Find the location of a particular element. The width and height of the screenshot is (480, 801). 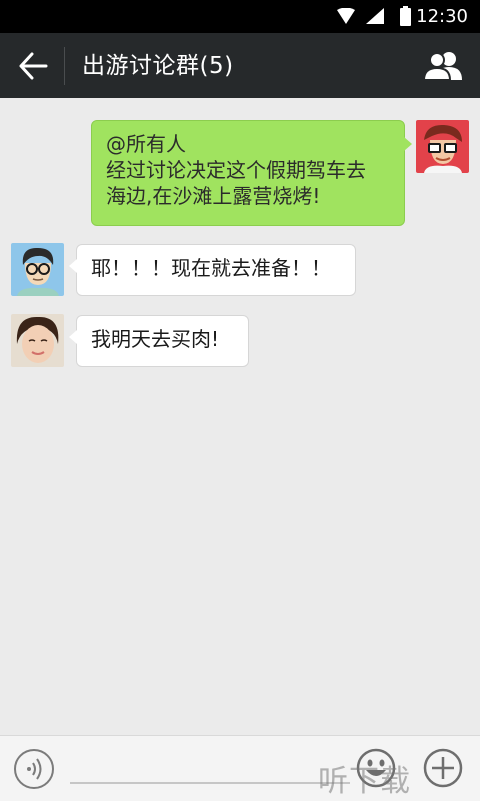

message-line: 耶！！！现在就去准备！！ is located at coordinates (211, 268).